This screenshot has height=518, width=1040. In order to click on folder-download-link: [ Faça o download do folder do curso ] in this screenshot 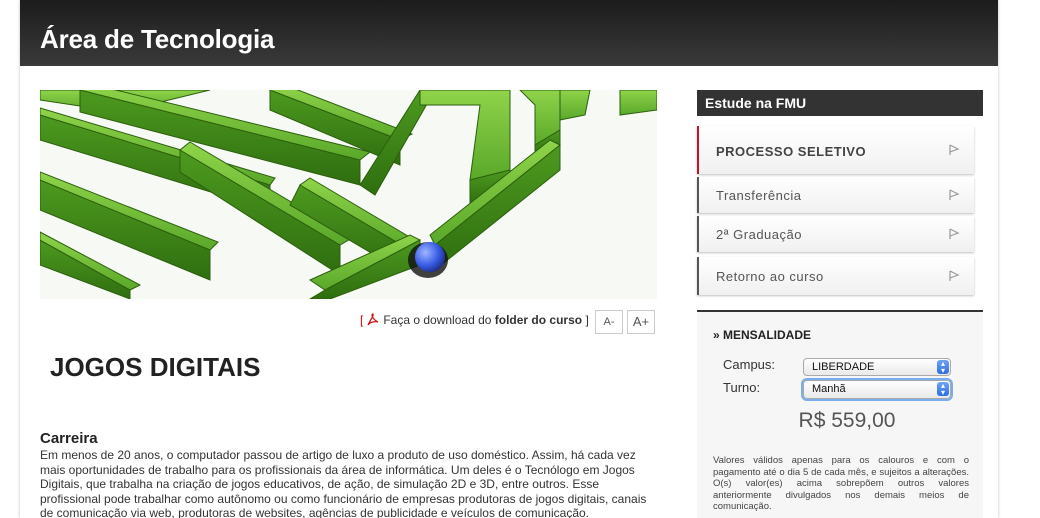, I will do `click(474, 320)`.